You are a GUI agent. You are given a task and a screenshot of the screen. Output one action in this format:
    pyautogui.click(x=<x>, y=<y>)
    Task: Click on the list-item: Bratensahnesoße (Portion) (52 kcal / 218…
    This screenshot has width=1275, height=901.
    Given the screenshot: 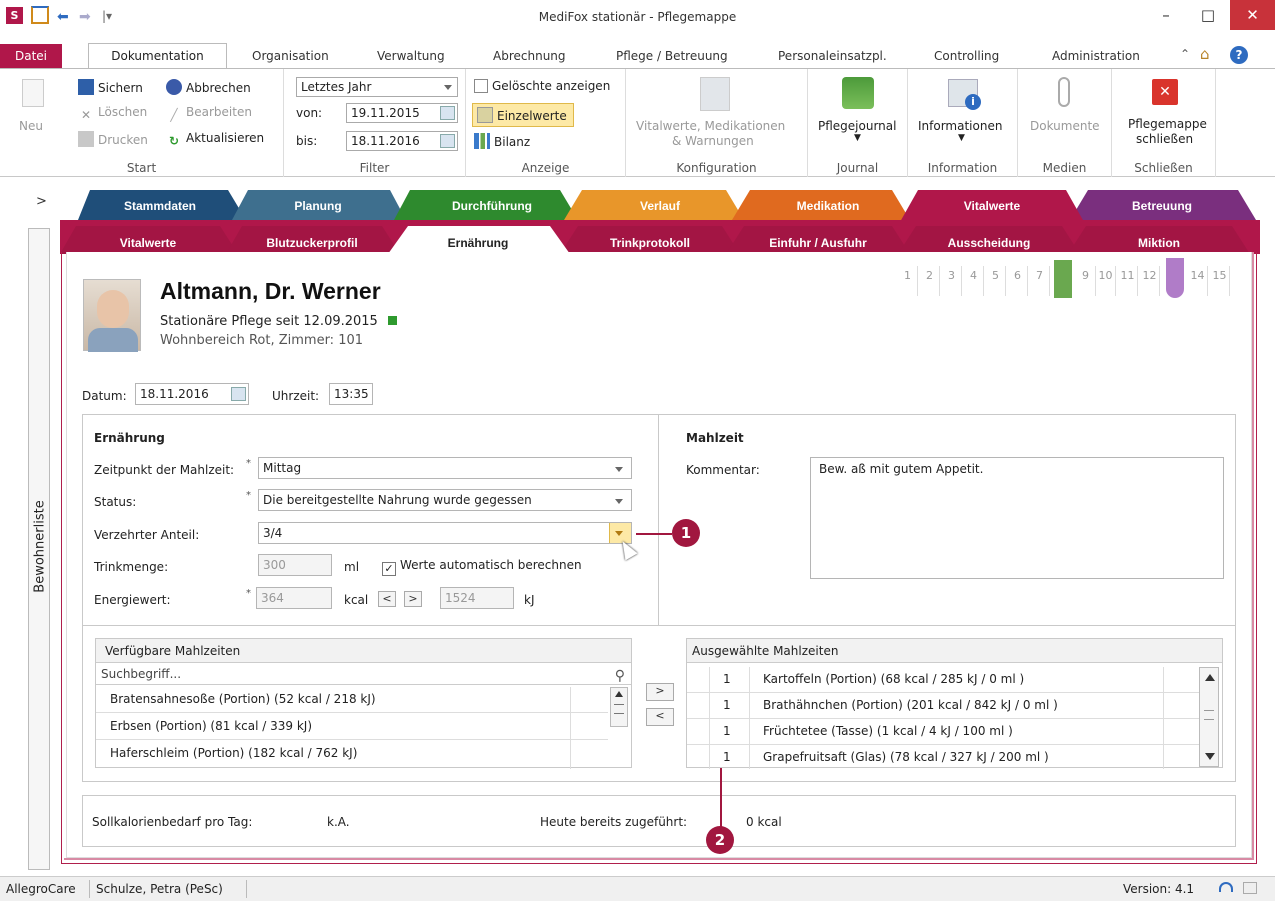 What is the action you would take?
    pyautogui.click(x=352, y=700)
    